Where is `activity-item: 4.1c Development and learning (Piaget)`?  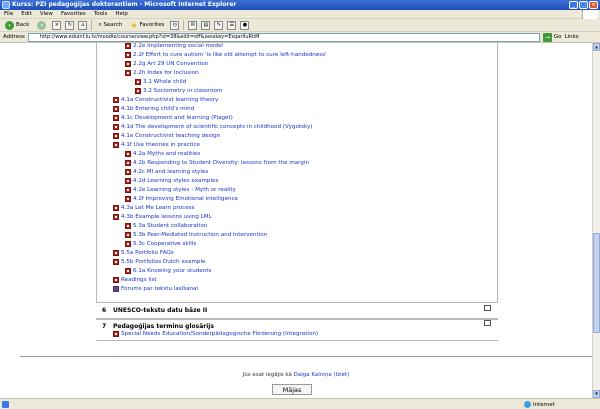
activity-item: 4.1c Development and learning (Piaget) is located at coordinates (173, 118).